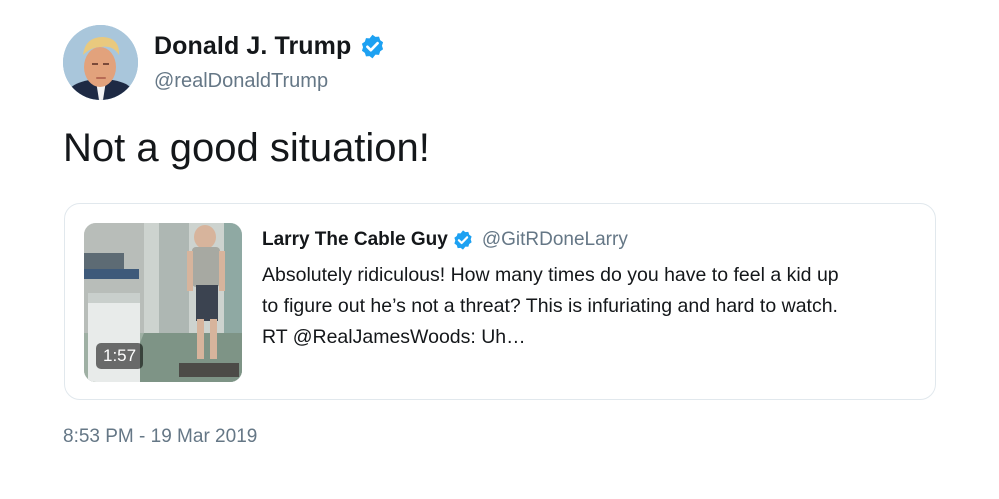 This screenshot has height=499, width=999. Describe the element at coordinates (252, 46) in the screenshot. I see `author-display-name: Donald J. Trump` at that location.